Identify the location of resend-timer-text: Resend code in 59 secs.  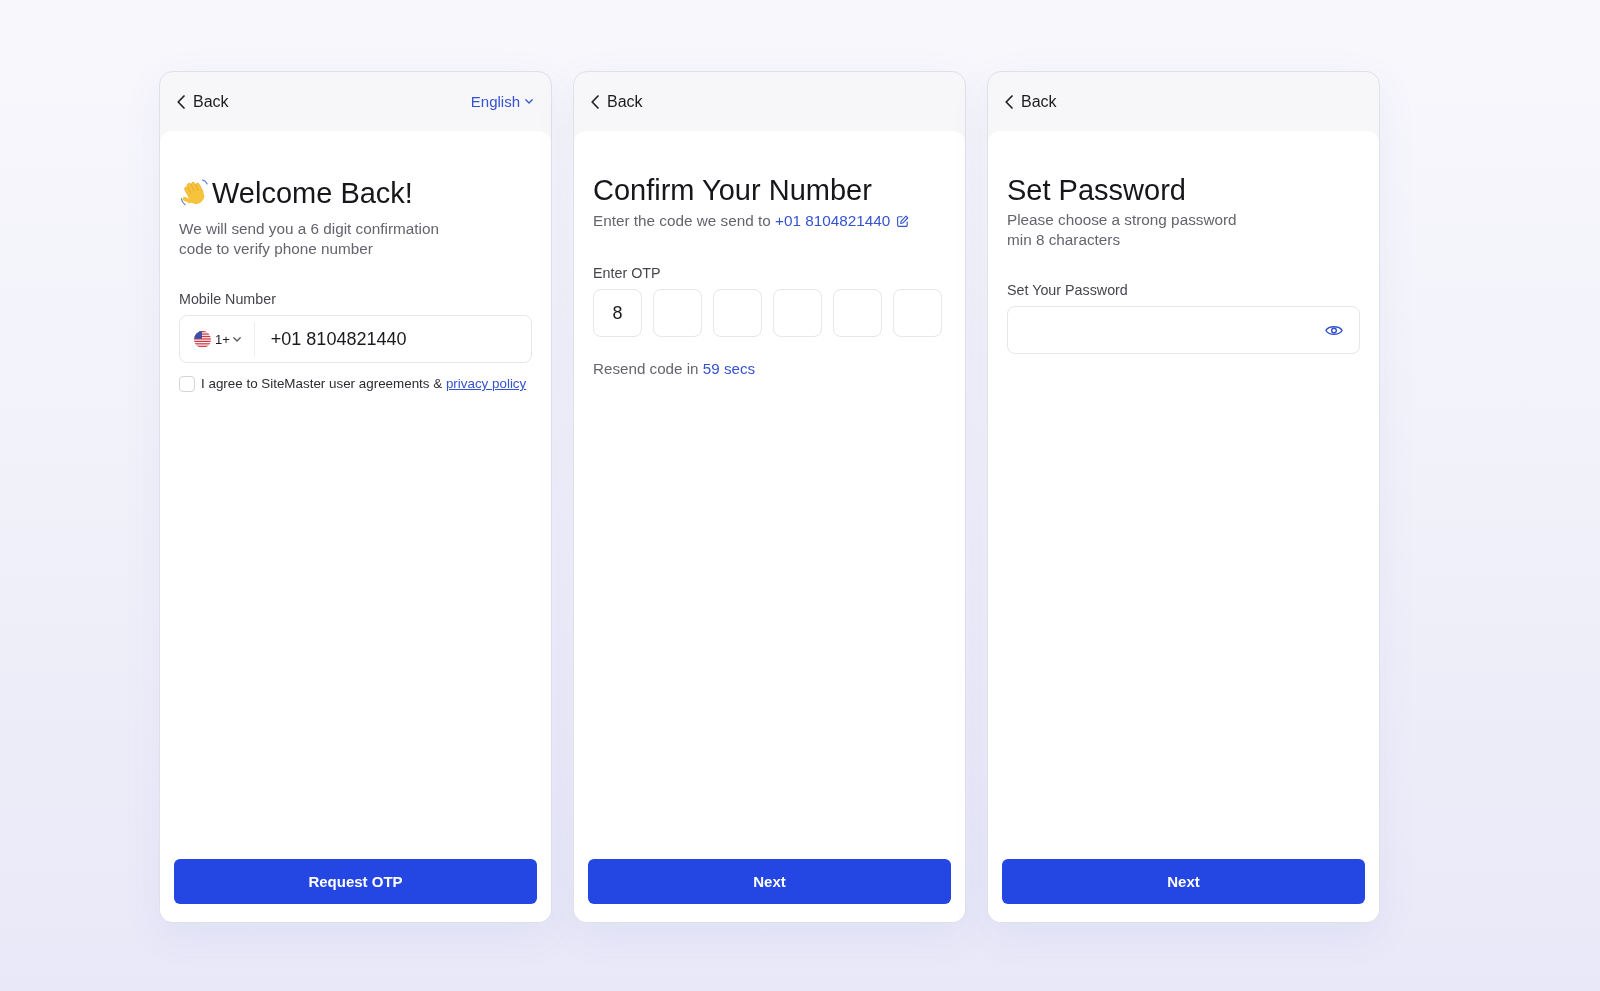
(675, 369).